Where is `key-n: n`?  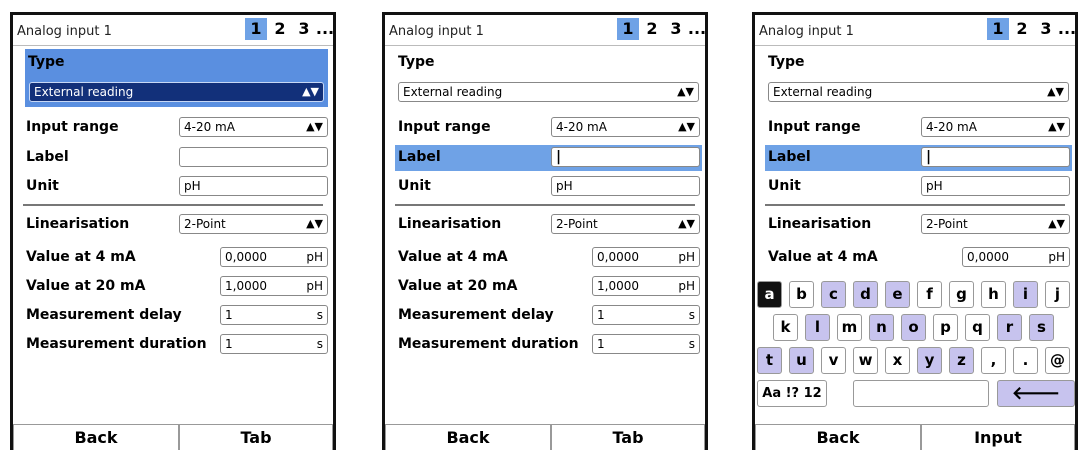
key-n: n is located at coordinates (881, 327).